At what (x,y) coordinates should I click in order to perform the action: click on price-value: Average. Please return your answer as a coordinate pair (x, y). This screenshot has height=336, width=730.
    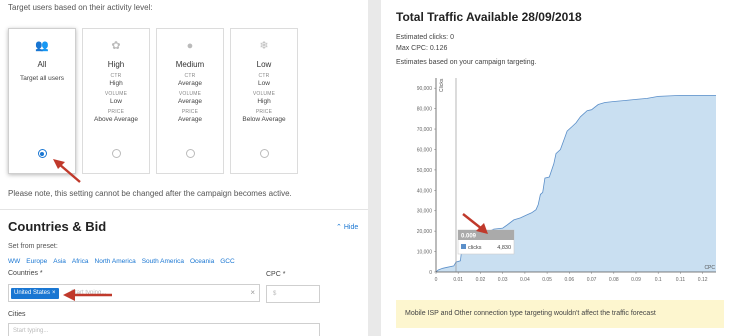
    Looking at the image, I should click on (190, 119).